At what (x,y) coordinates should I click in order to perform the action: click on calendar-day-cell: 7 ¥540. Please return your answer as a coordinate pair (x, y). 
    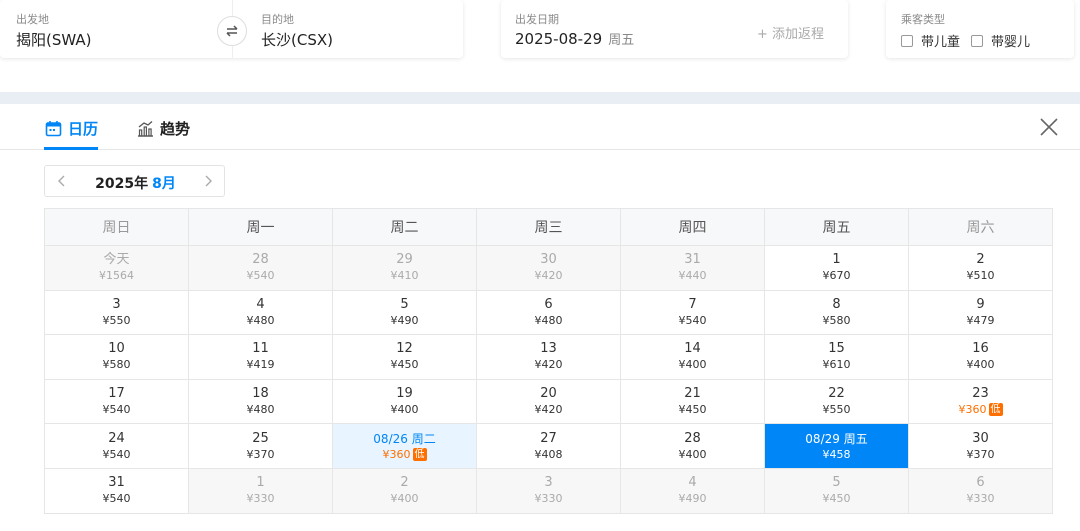
    Looking at the image, I should click on (692, 312).